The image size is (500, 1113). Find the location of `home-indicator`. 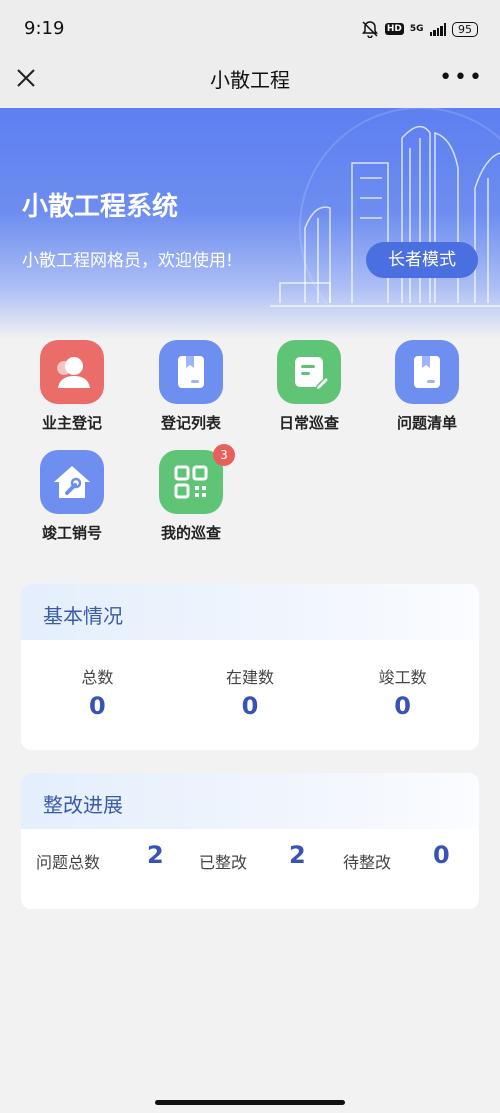

home-indicator is located at coordinates (250, 1102).